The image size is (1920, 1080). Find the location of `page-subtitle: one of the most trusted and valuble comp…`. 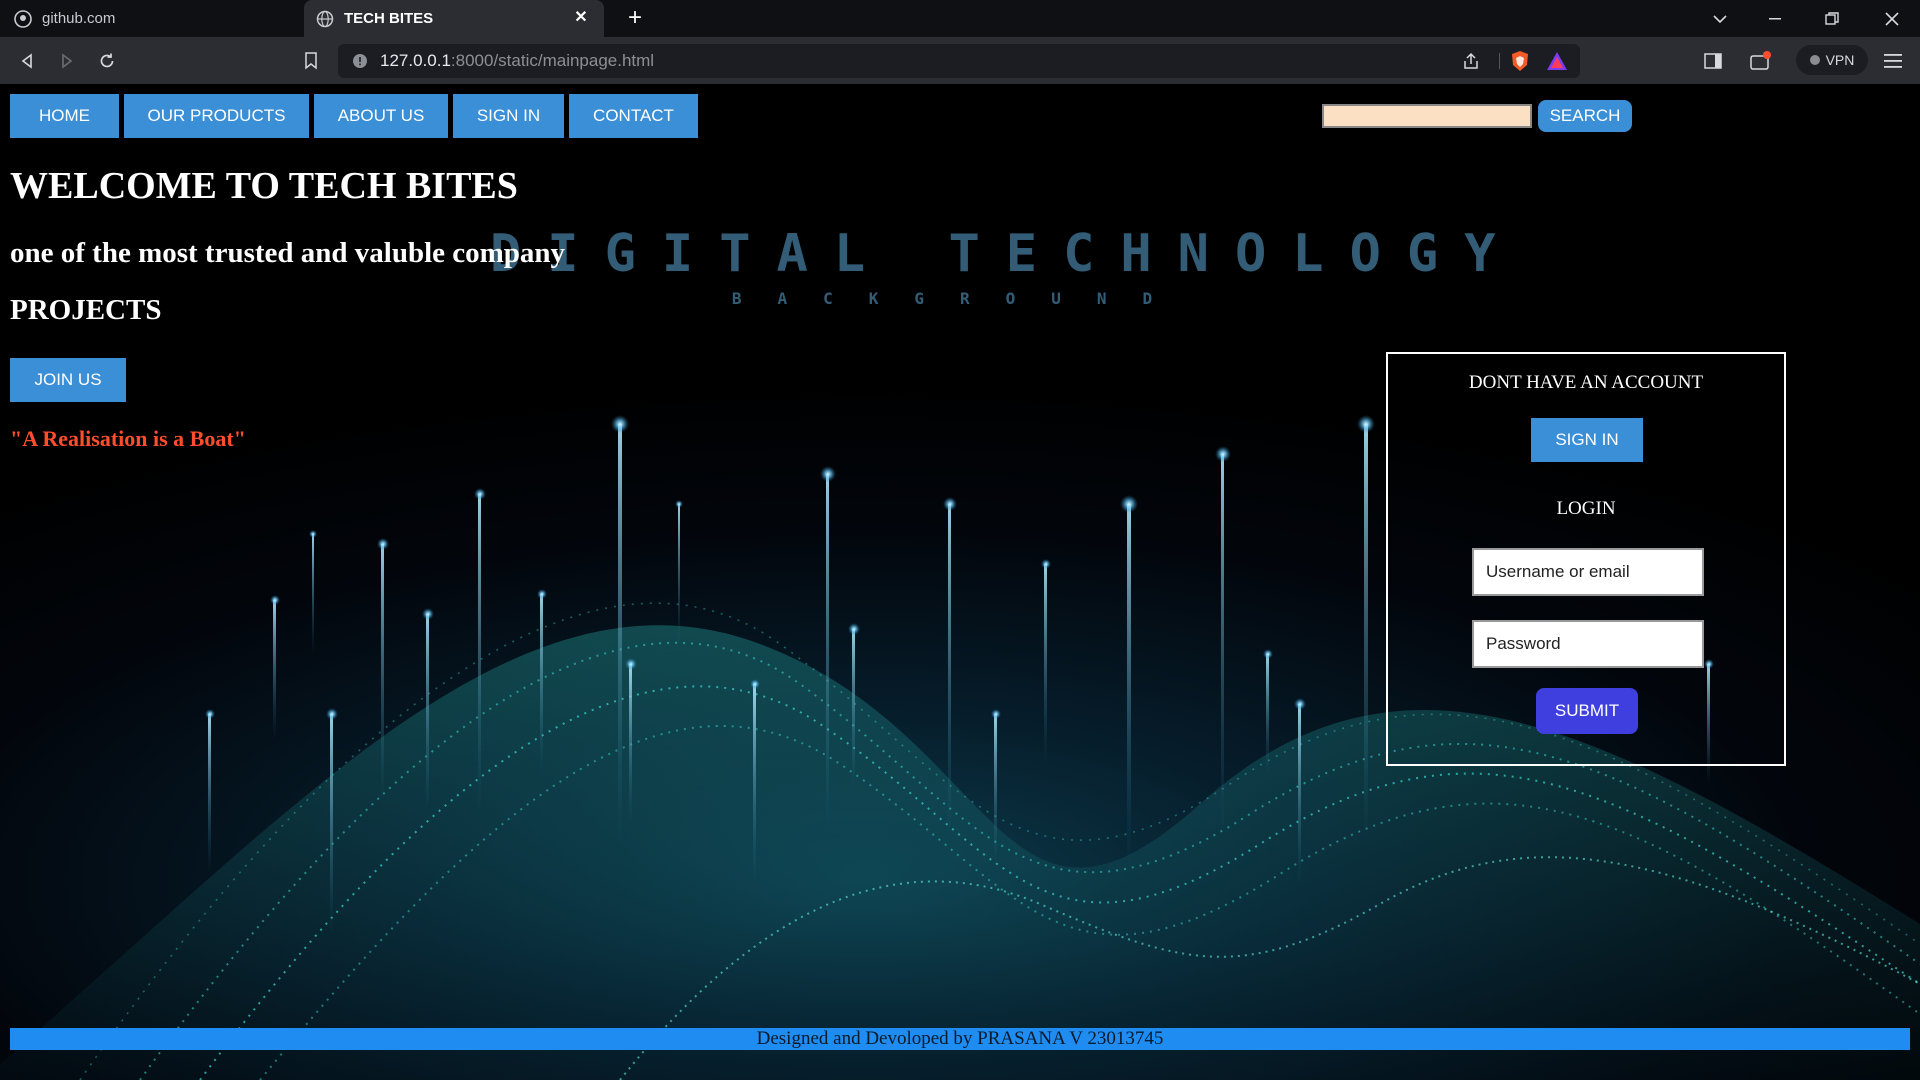

page-subtitle: one of the most trusted and valuble comp… is located at coordinates (288, 253).